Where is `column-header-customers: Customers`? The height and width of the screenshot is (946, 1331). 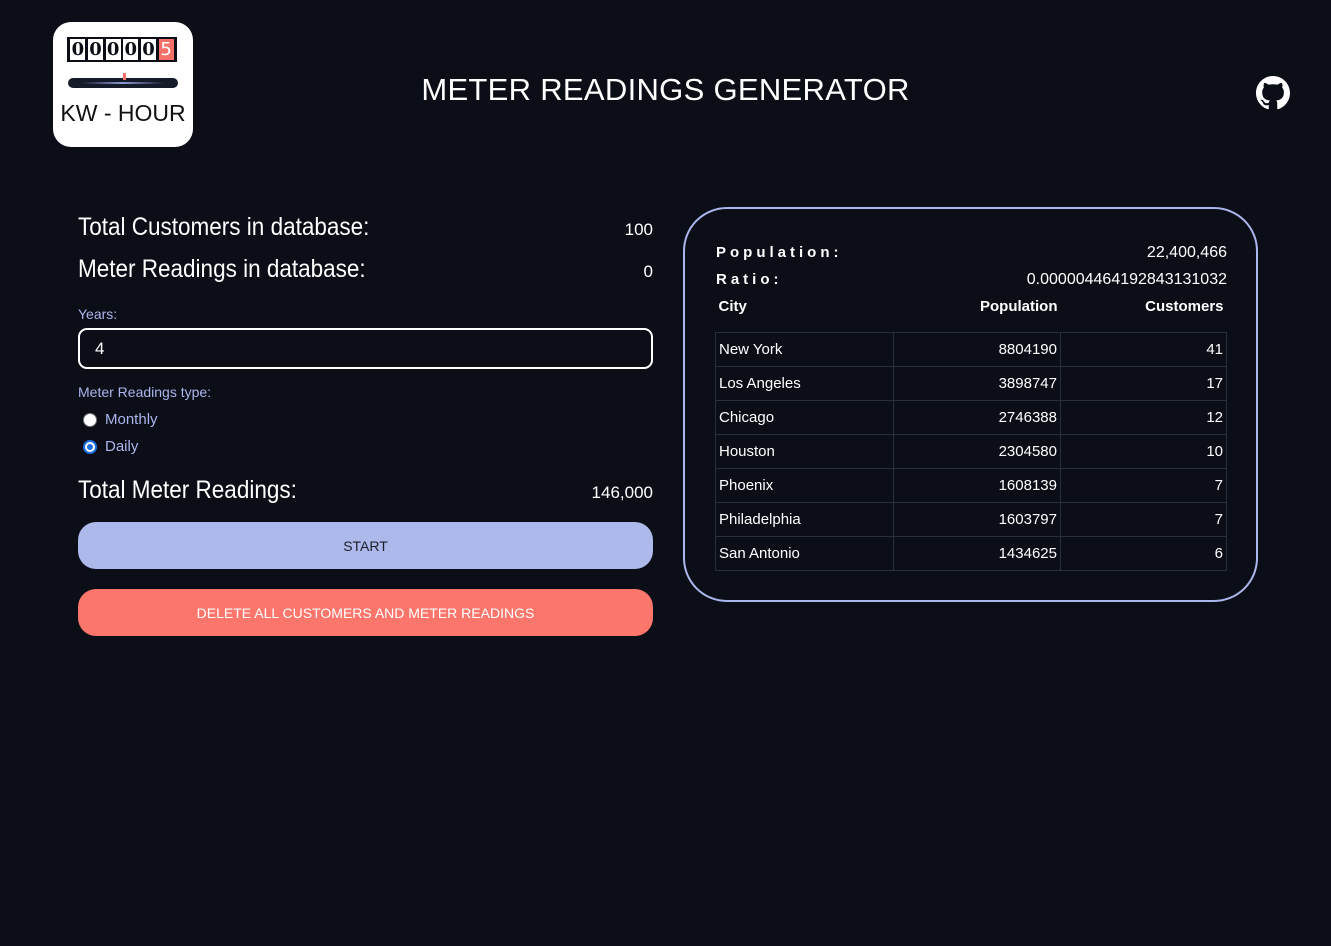 column-header-customers: Customers is located at coordinates (1184, 306).